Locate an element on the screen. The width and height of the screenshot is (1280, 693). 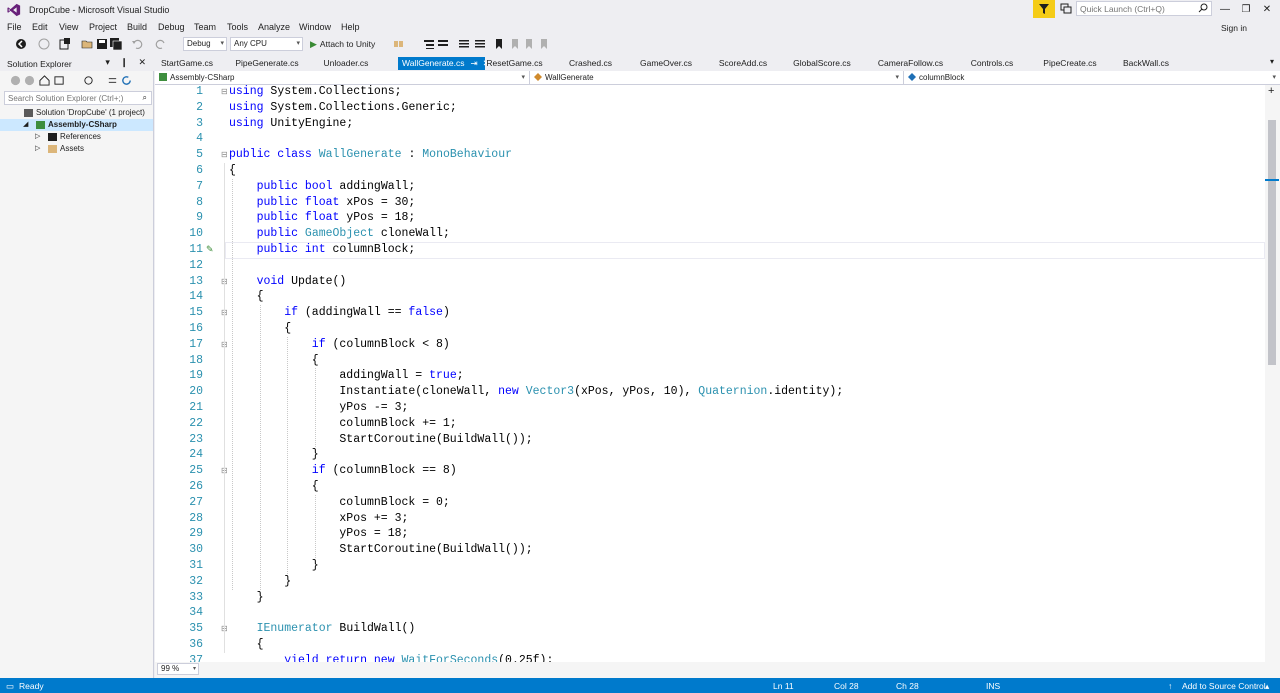
expand-arrow-icon: ◢ is located at coordinates (25, 125).